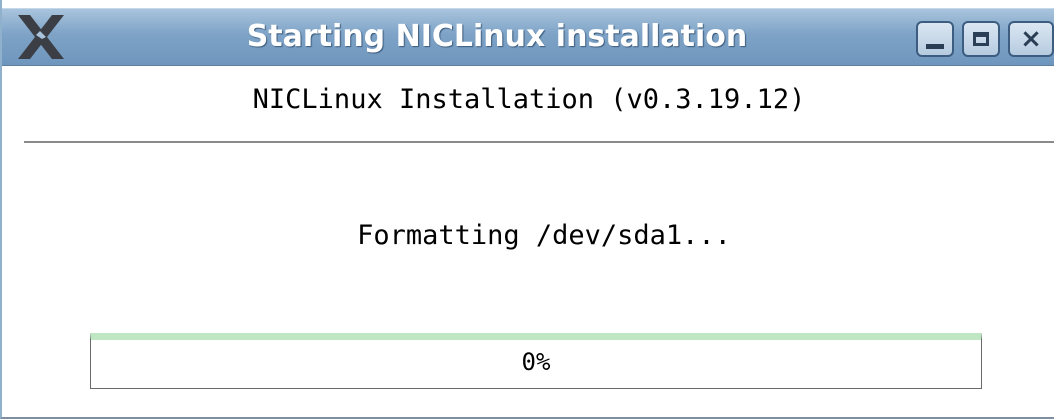 The width and height of the screenshot is (1054, 419). I want to click on divider, so click(539, 142).